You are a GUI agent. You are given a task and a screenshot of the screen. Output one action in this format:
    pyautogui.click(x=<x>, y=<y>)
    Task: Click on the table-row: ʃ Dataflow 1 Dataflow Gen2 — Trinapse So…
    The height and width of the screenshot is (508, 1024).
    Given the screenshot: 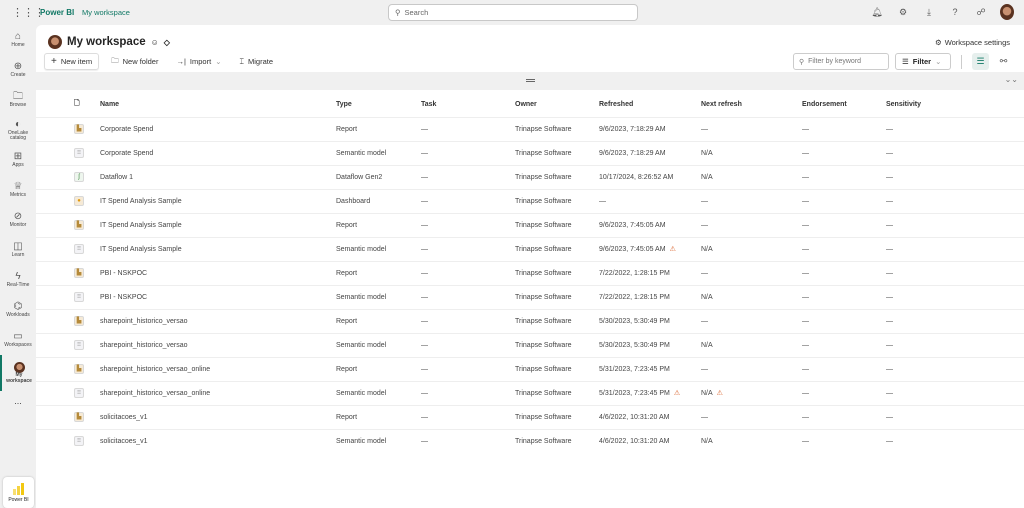 What is the action you would take?
    pyautogui.click(x=530, y=176)
    